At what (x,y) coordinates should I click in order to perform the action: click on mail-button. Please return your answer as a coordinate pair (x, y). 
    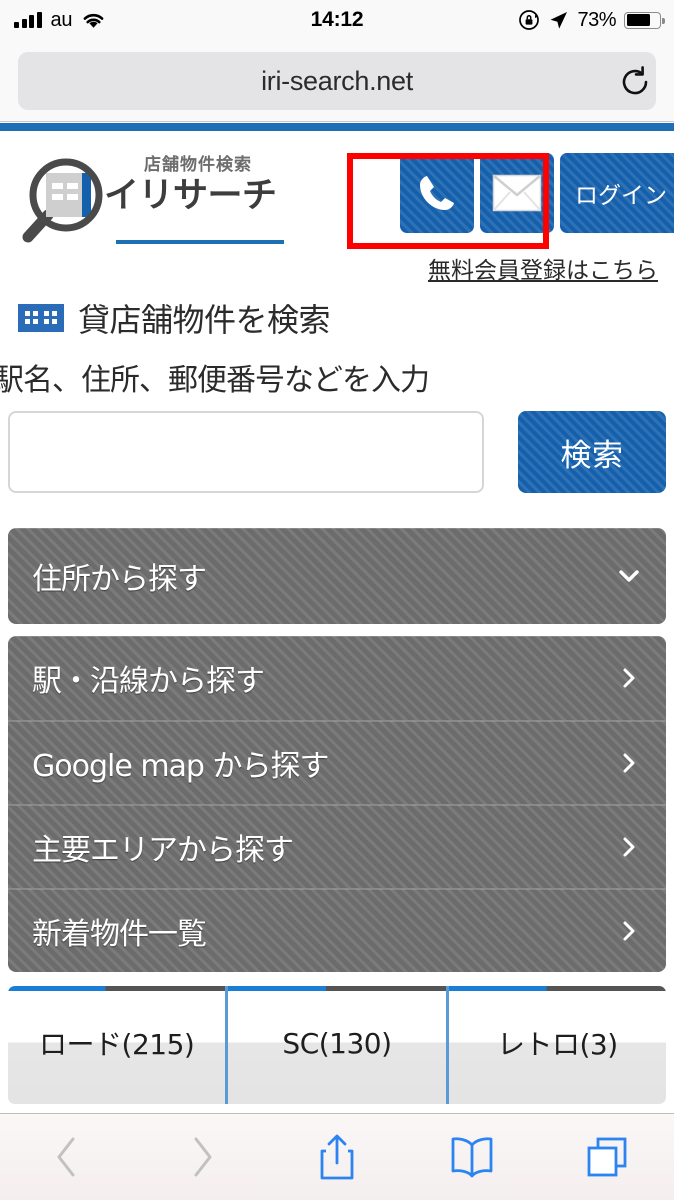
    Looking at the image, I should click on (517, 193).